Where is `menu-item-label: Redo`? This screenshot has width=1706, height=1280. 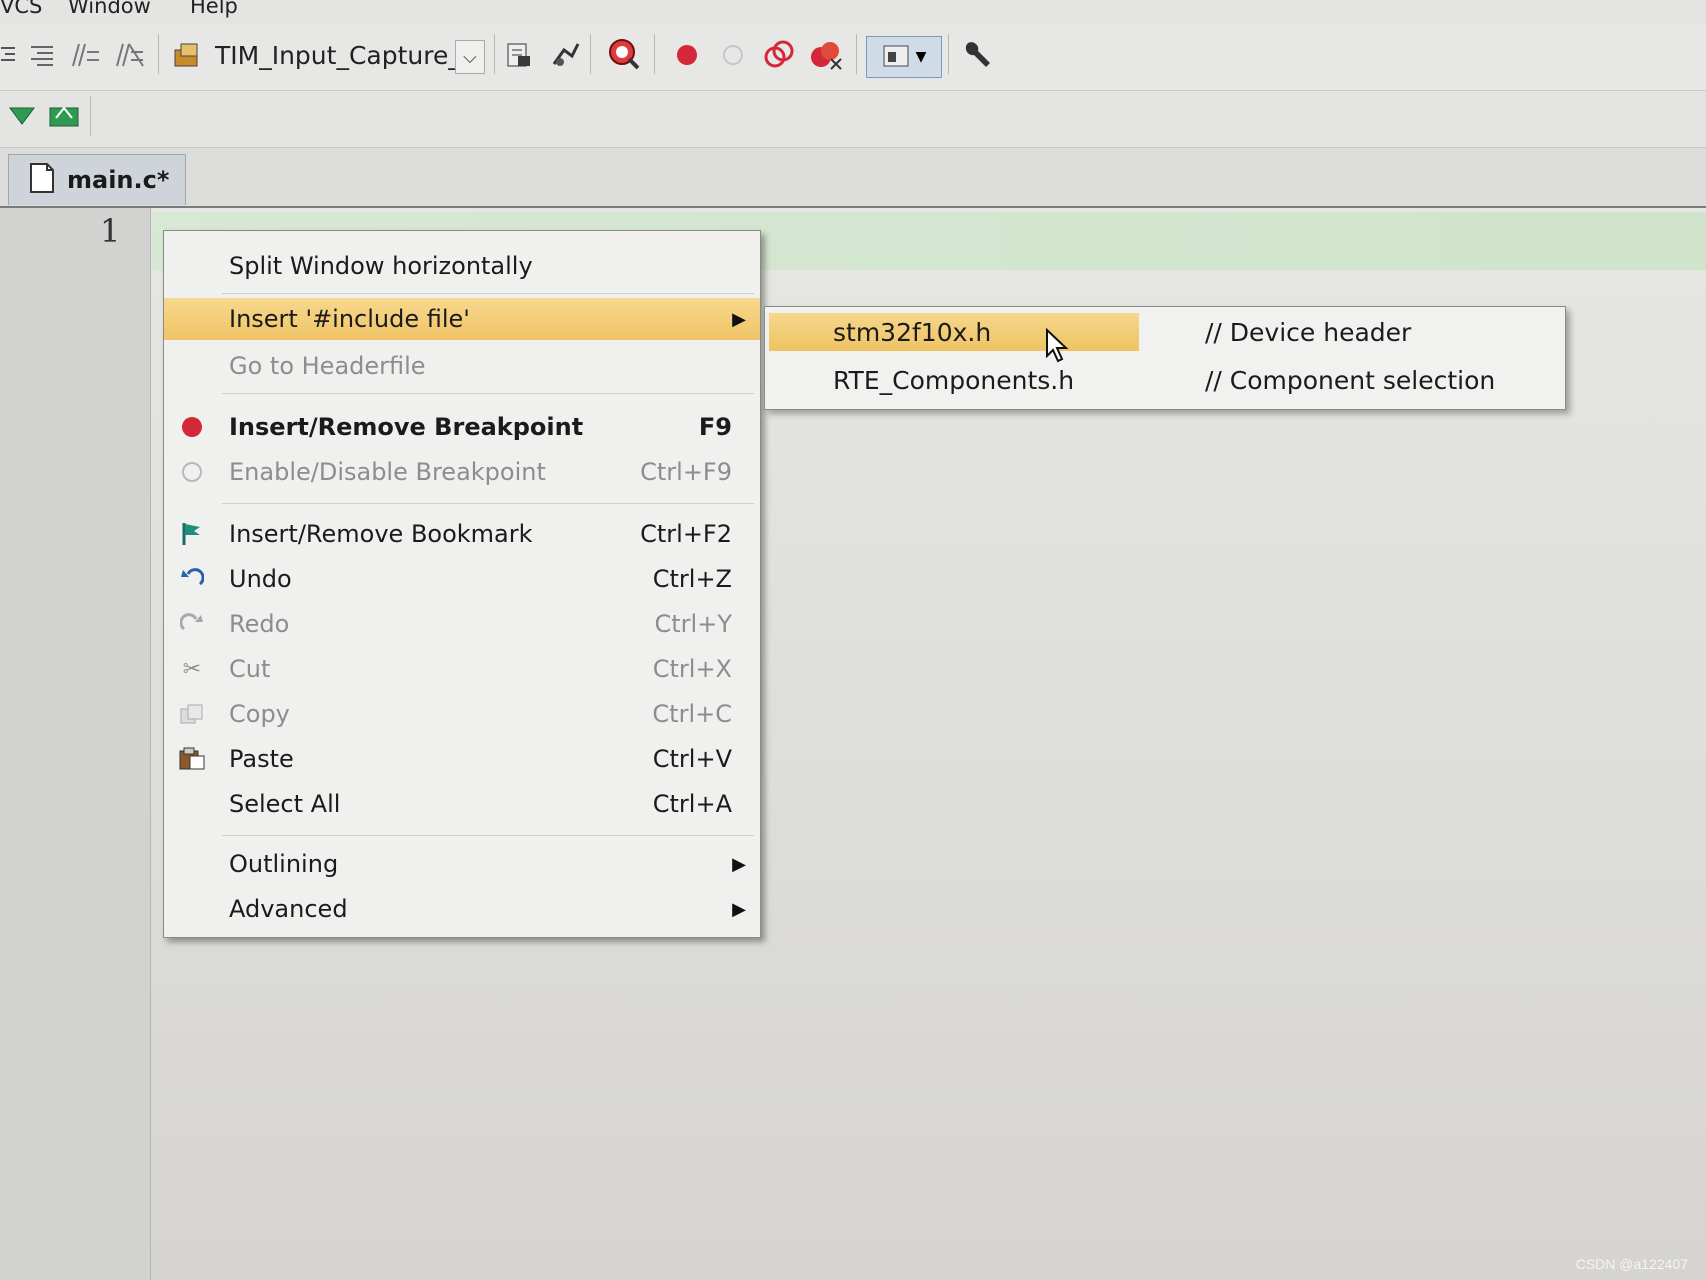 menu-item-label: Redo is located at coordinates (259, 624).